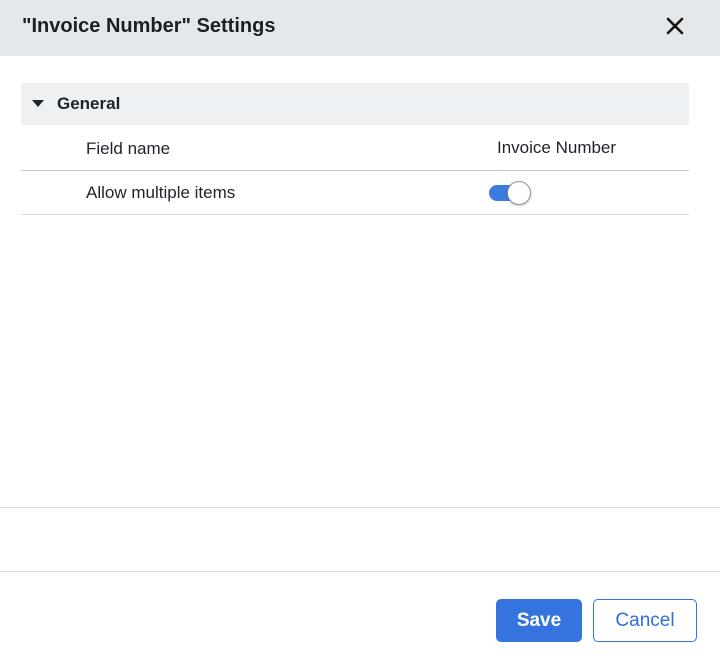  What do you see at coordinates (360, 571) in the screenshot?
I see `footer-divider` at bounding box center [360, 571].